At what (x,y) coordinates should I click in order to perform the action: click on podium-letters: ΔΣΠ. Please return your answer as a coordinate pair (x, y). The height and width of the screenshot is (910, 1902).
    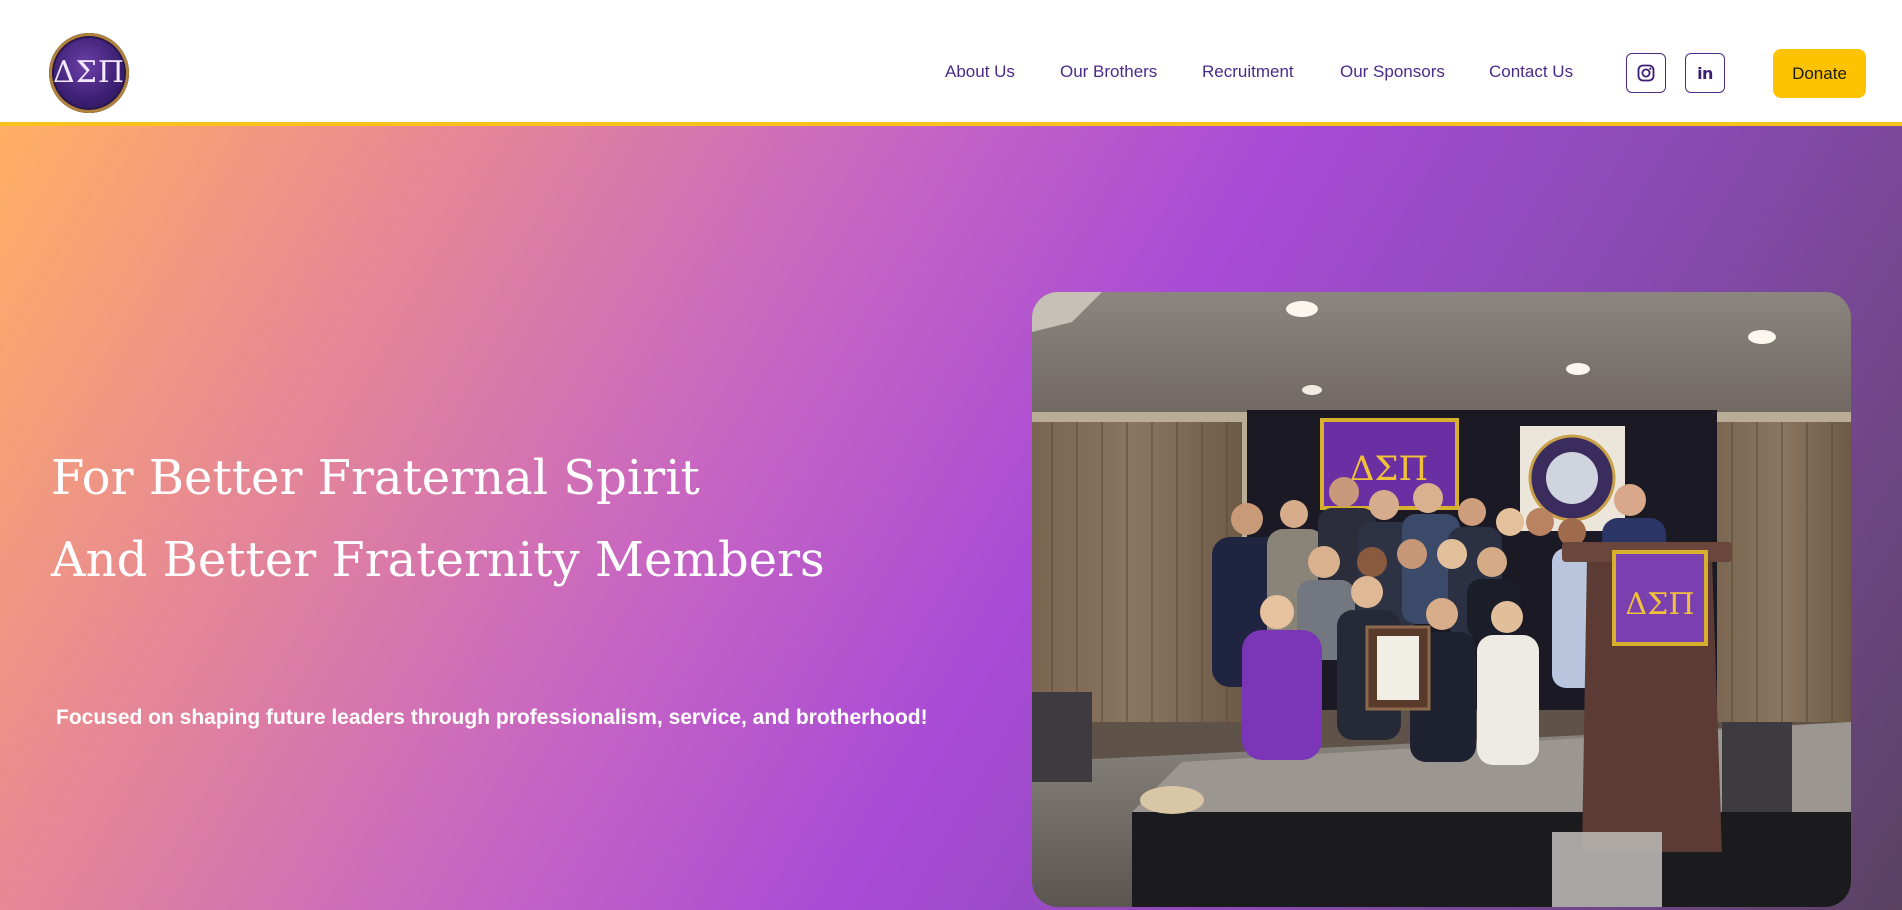
    Looking at the image, I should click on (1659, 604).